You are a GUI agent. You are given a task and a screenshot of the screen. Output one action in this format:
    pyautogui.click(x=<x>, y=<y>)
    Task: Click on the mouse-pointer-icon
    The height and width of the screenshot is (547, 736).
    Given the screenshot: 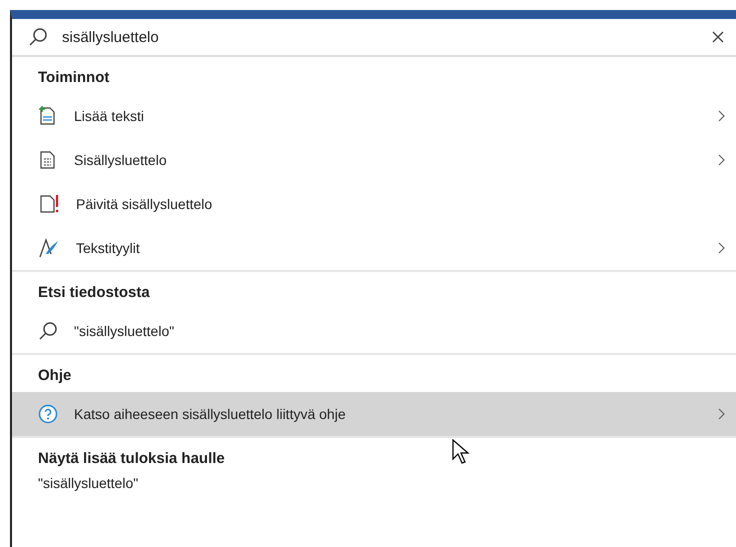 What is the action you would take?
    pyautogui.click(x=462, y=452)
    